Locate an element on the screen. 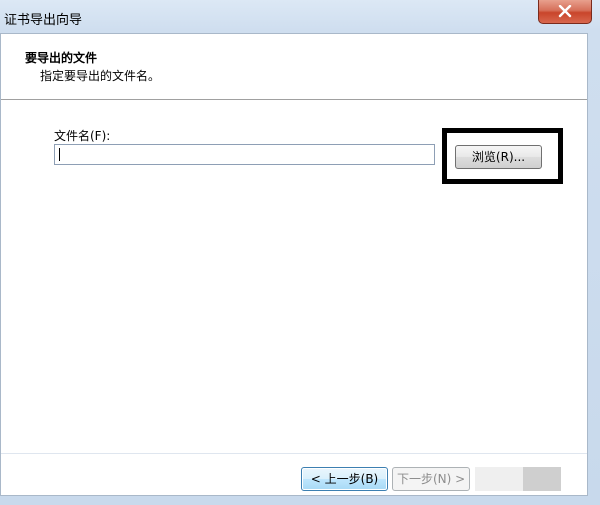 This screenshot has width=600, height=505. header-divider-highlight is located at coordinates (294, 100).